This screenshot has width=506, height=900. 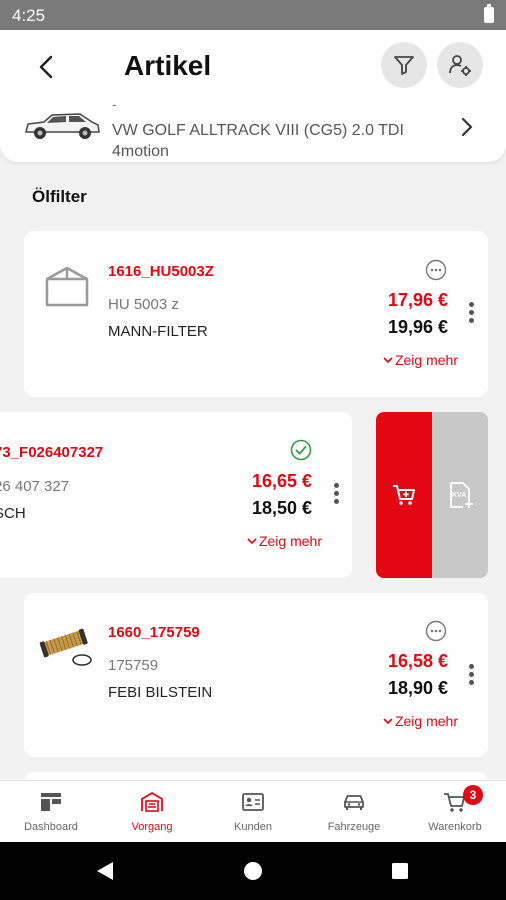 What do you see at coordinates (51, 812) in the screenshot?
I see `nav-dashboard: Dashboard` at bounding box center [51, 812].